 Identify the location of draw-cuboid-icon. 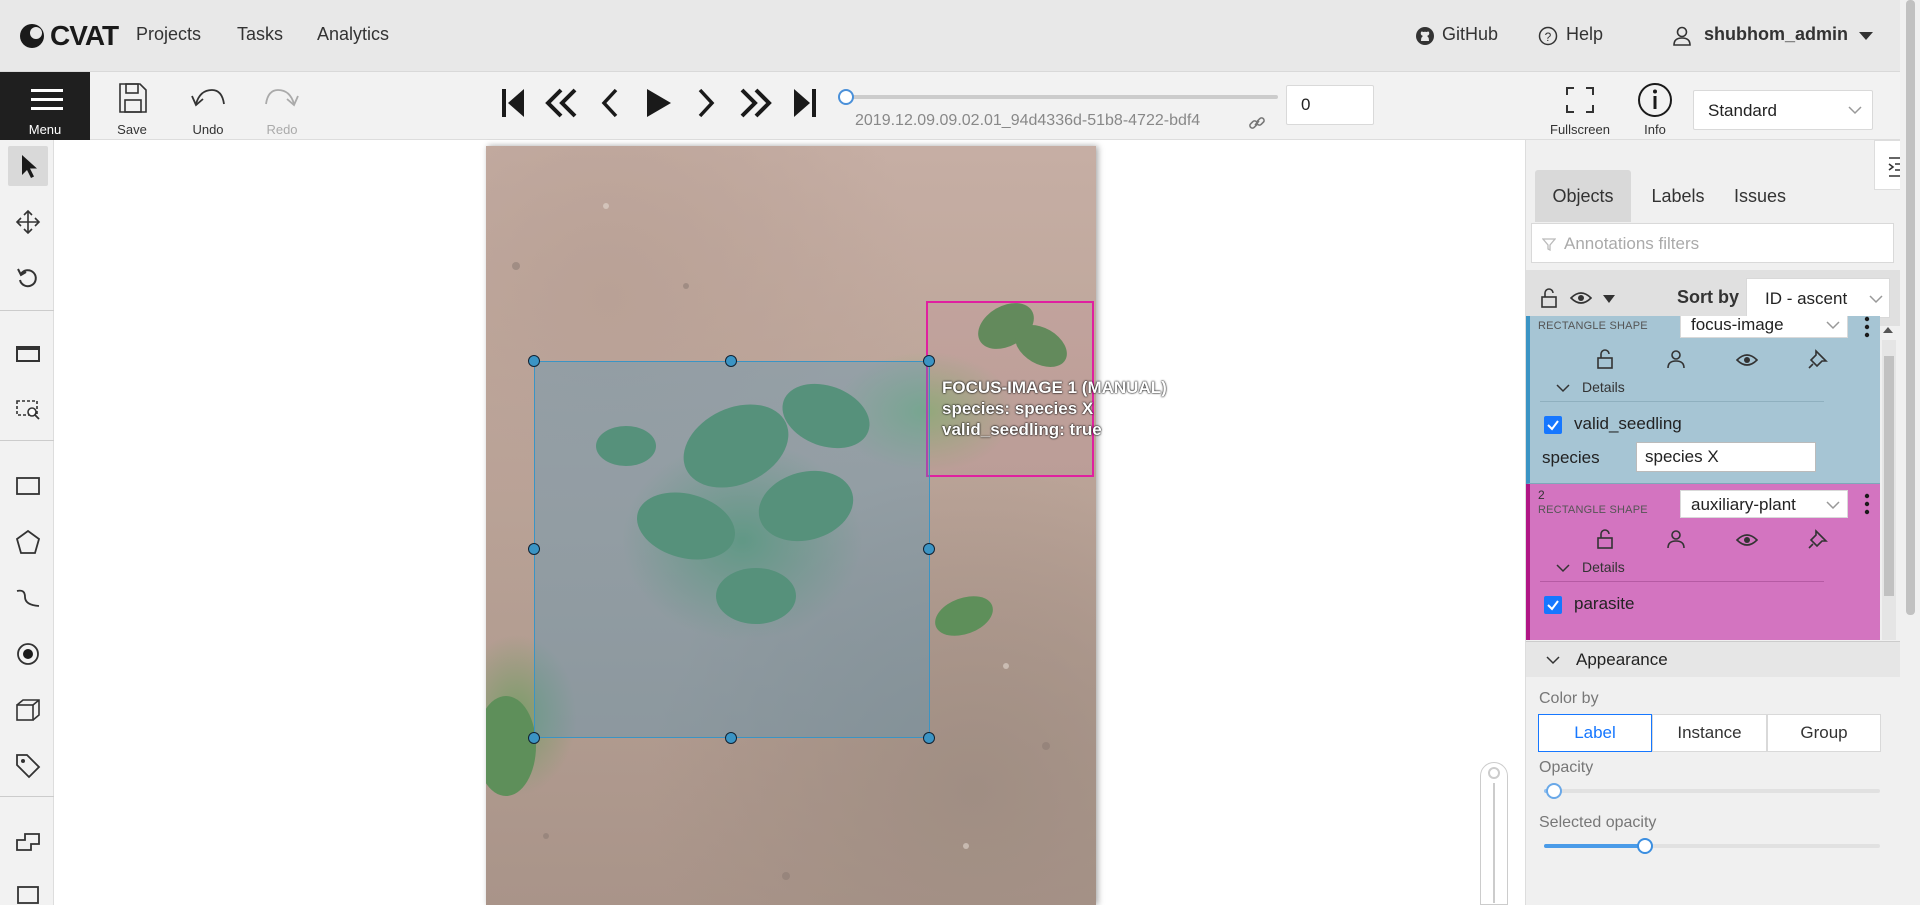
(28, 710).